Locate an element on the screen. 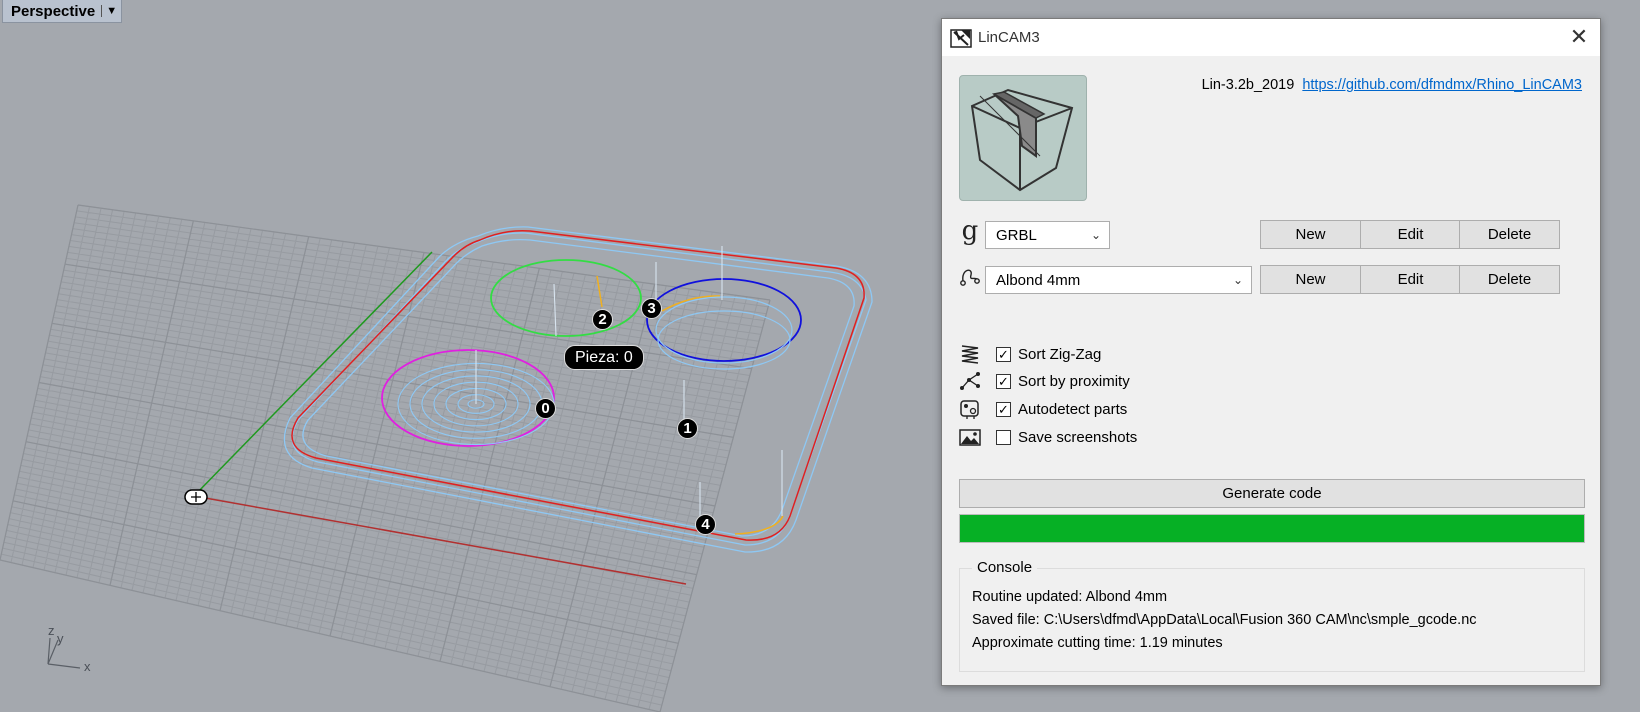 This screenshot has width=1640, height=712. machine-select: GRBL ⌄ is located at coordinates (1047, 235).